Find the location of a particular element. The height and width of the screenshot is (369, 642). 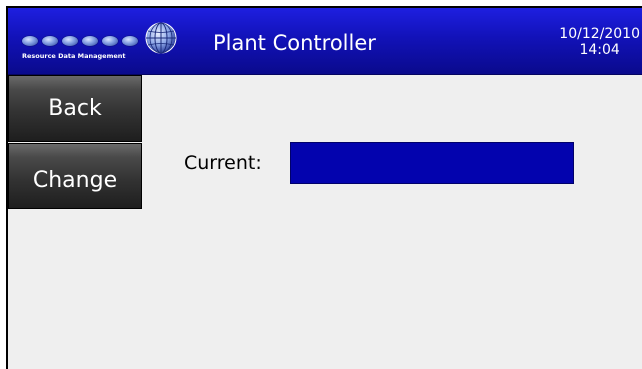

change-button: Change is located at coordinates (75, 176).